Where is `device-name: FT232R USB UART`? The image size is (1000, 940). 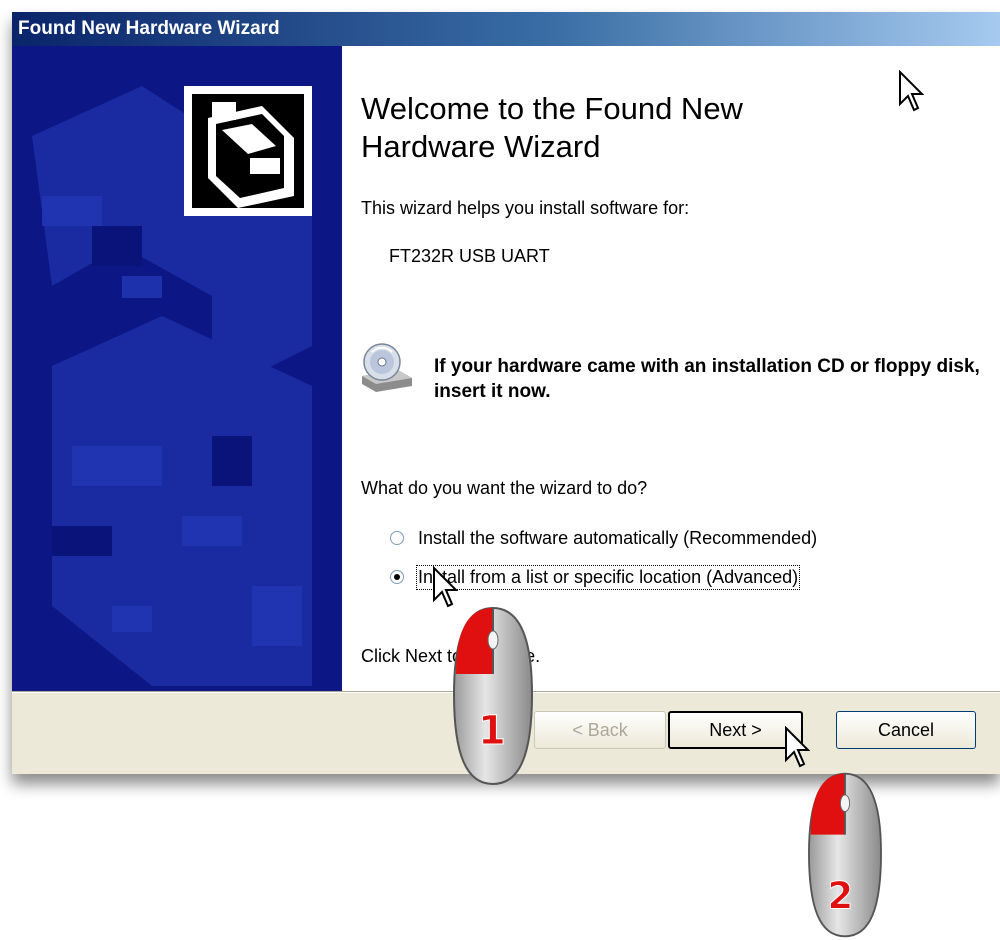
device-name: FT232R USB UART is located at coordinates (469, 256).